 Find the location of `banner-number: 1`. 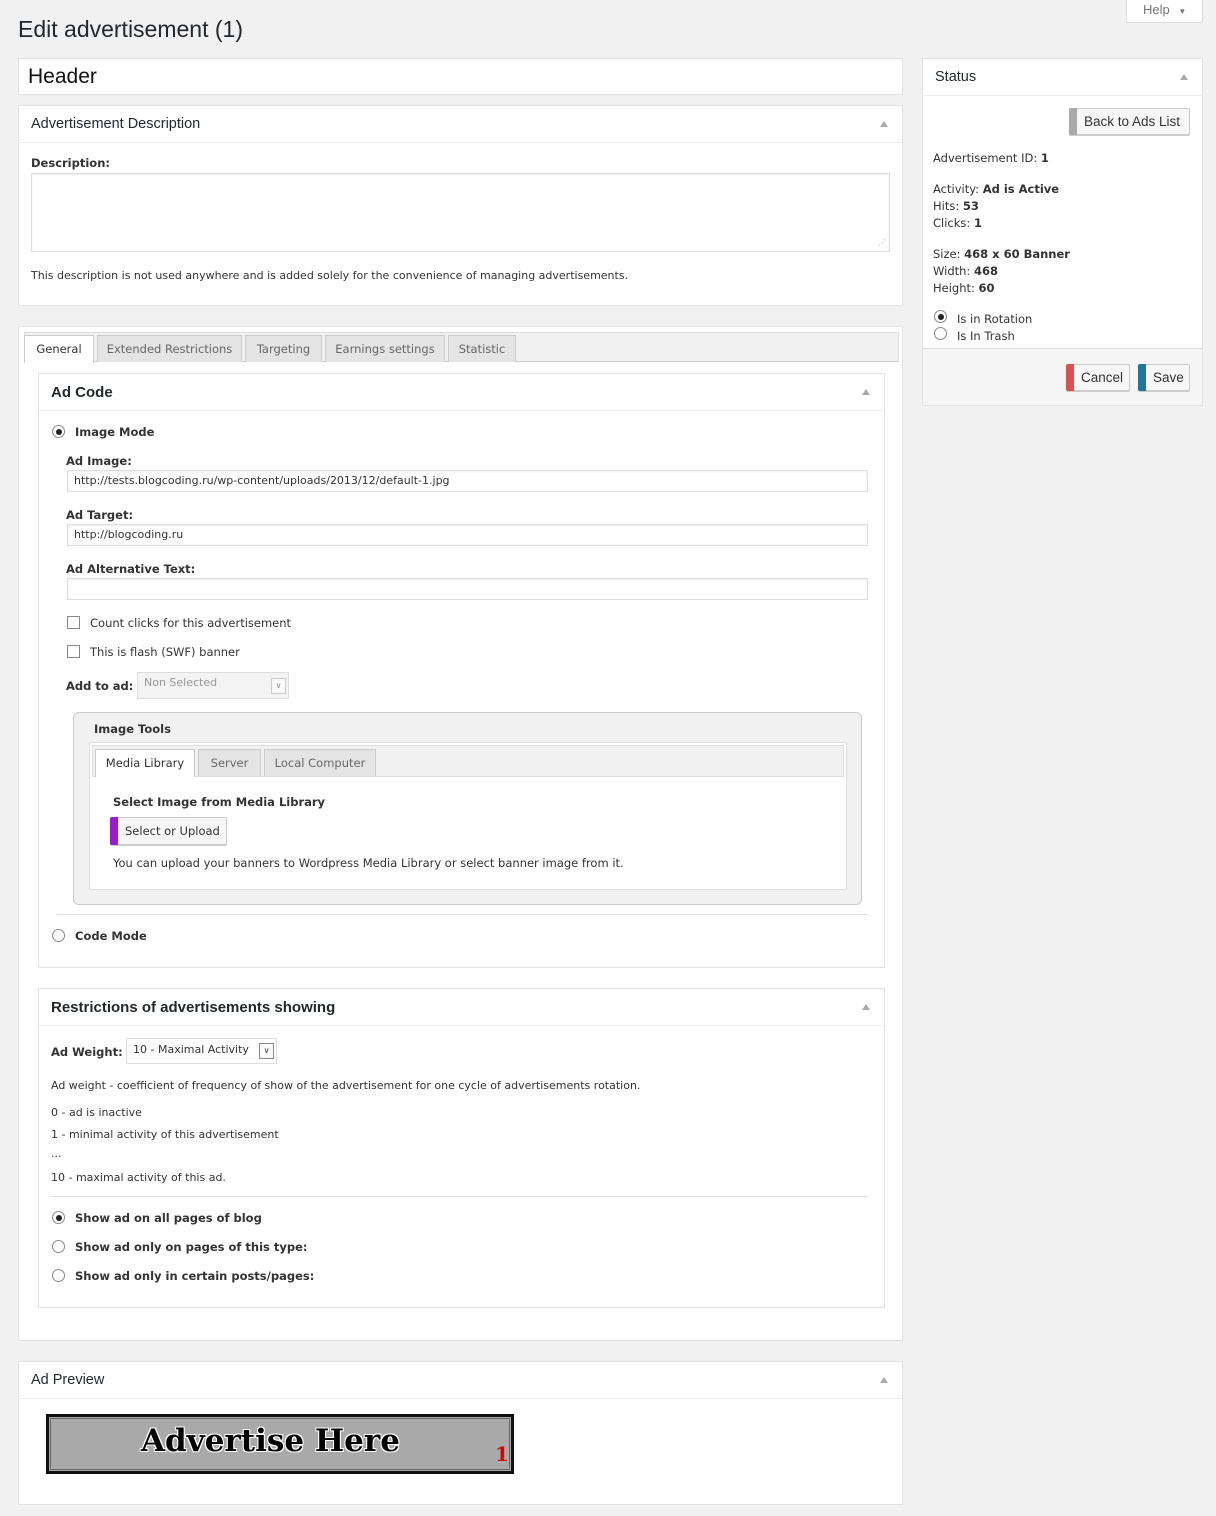

banner-number: 1 is located at coordinates (502, 1454).